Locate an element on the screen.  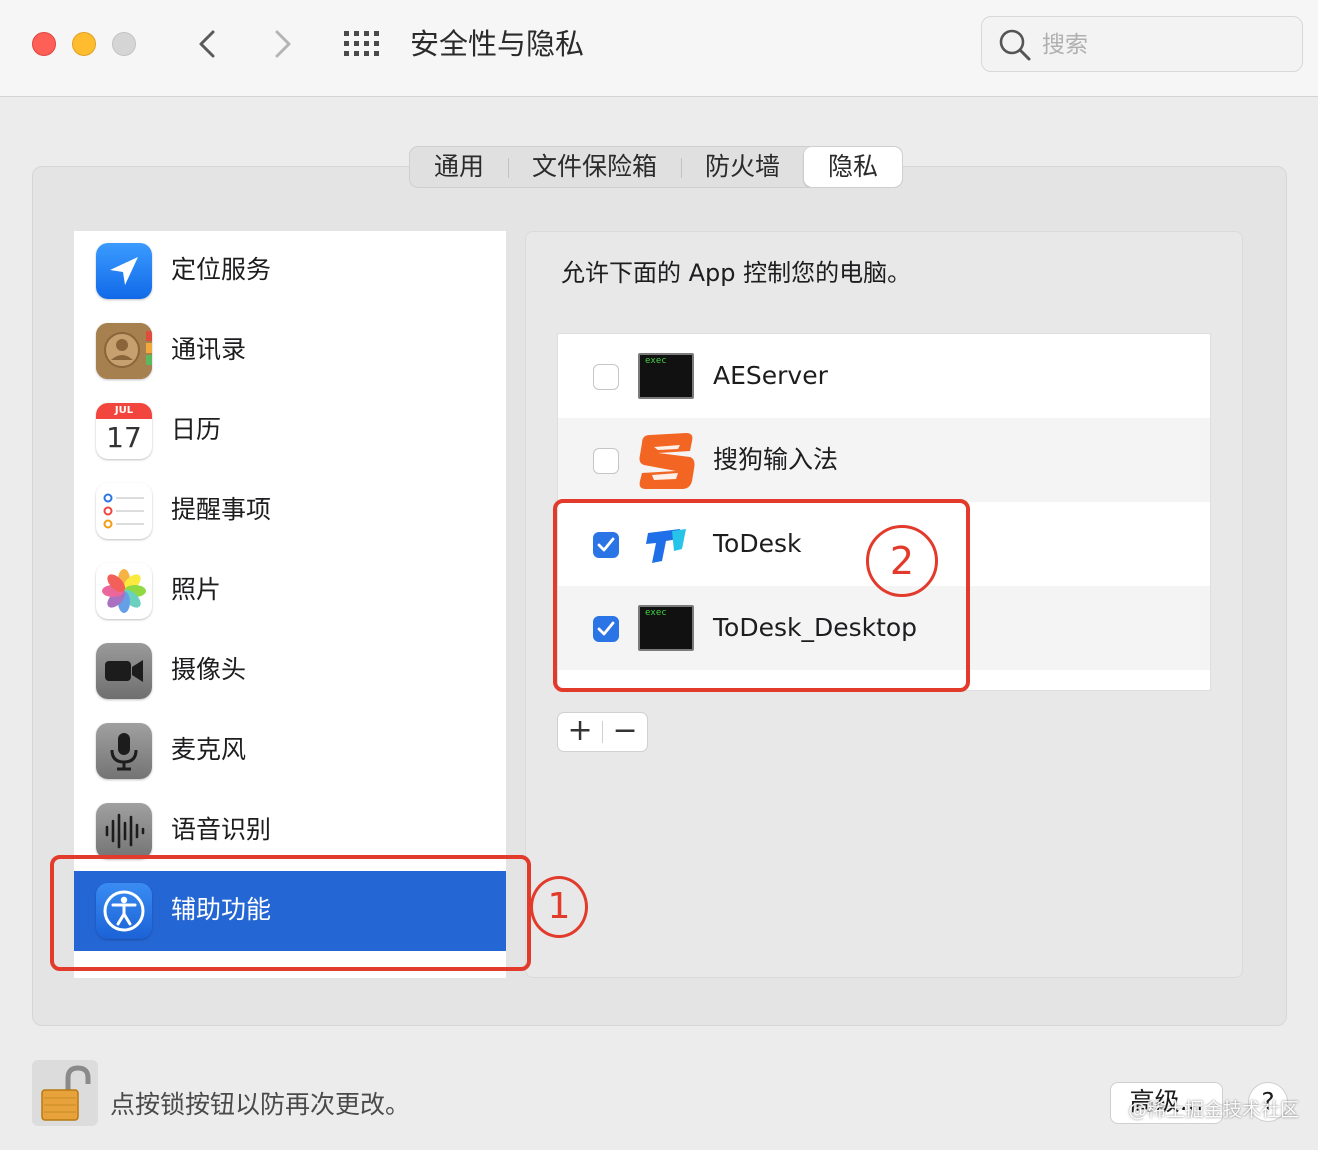
unlocked-padlock-icon is located at coordinates (65, 1093).